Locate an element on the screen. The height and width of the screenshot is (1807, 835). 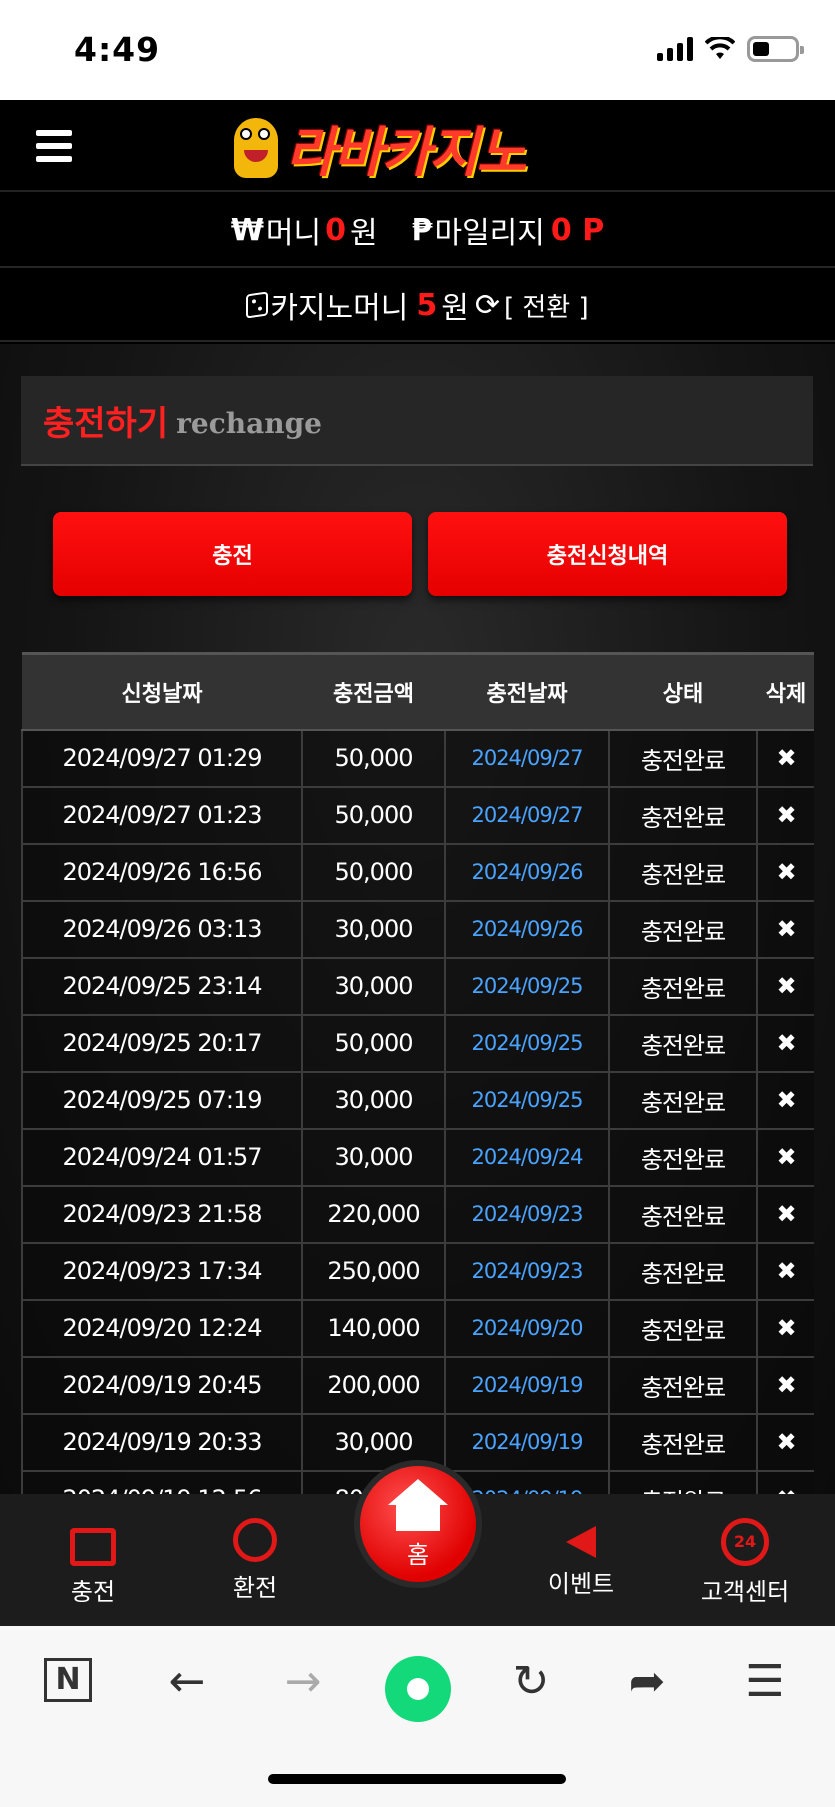
amount-cell: 140,000 is located at coordinates (373, 1328).